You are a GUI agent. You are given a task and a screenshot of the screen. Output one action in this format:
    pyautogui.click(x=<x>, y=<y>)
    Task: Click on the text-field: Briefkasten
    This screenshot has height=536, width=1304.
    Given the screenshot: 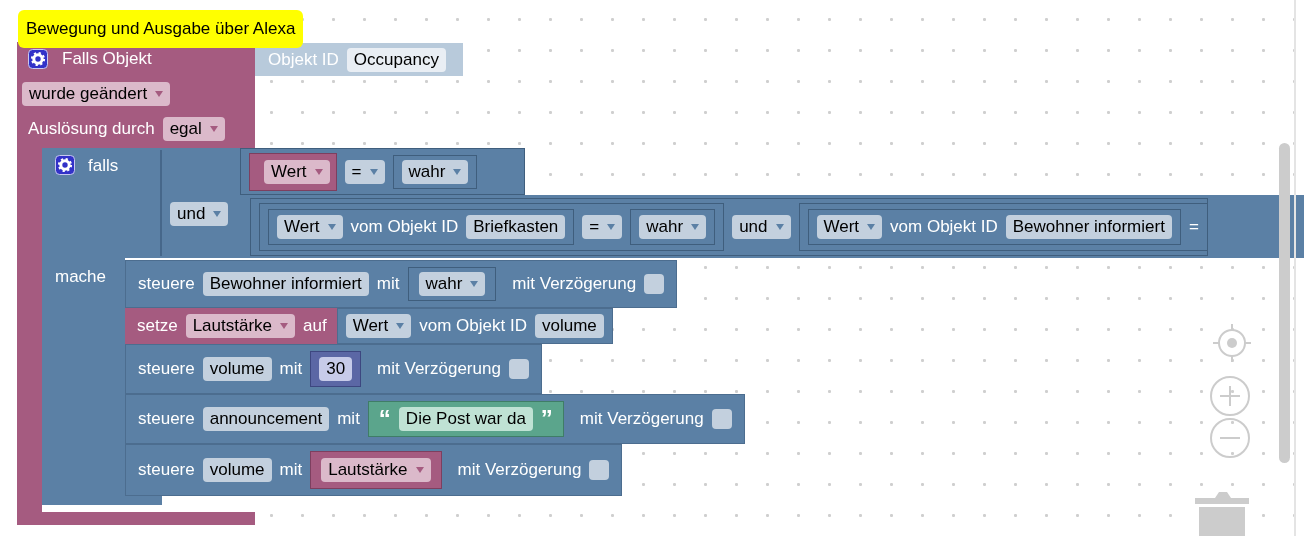 What is the action you would take?
    pyautogui.click(x=516, y=227)
    